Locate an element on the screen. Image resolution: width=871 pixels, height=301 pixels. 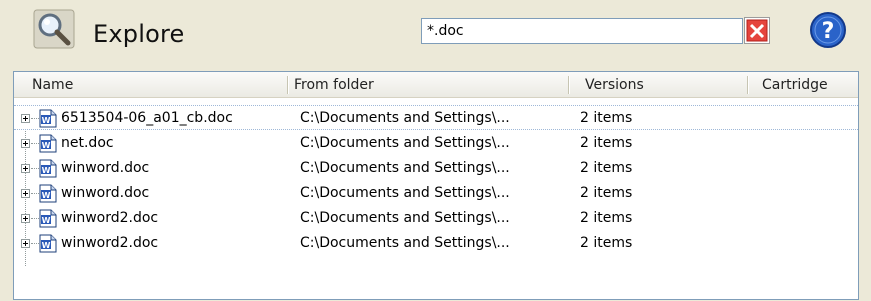
column-cartridge: Cartridge is located at coordinates (792, 85).